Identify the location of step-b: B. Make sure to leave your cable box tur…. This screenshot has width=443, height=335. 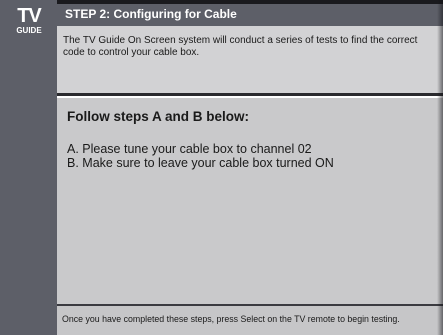
(200, 163).